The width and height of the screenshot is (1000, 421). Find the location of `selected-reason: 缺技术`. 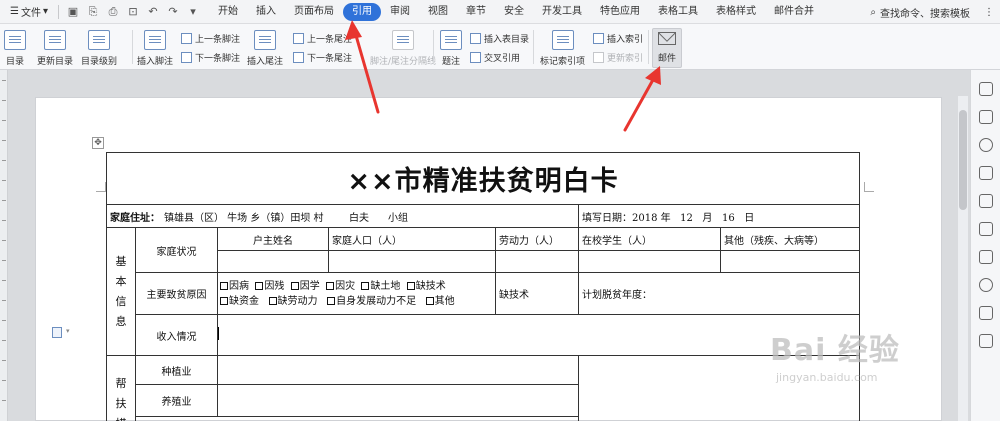

selected-reason: 缺技术 is located at coordinates (537, 293).